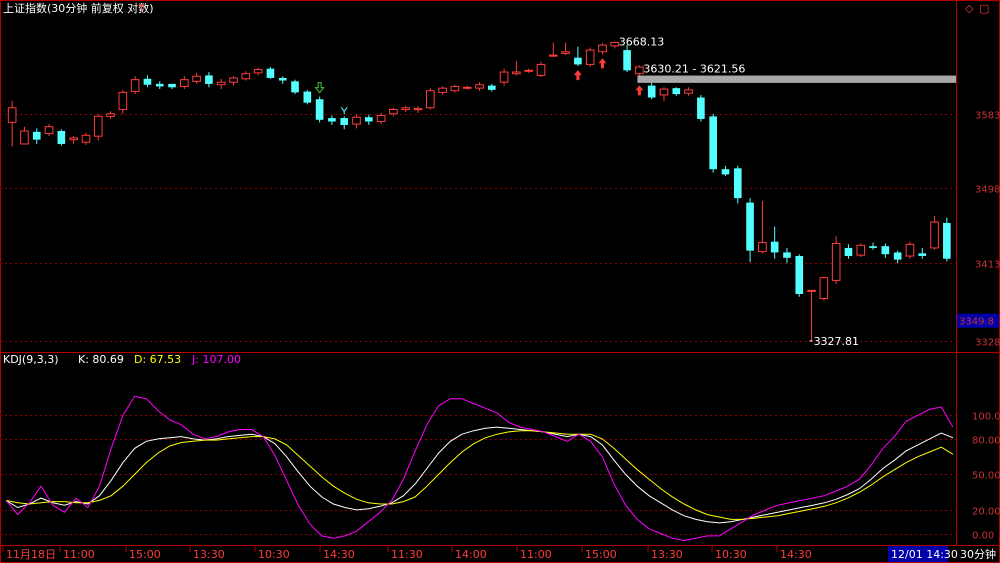 The height and width of the screenshot is (563, 1000). I want to click on diamond-icon: ◇, so click(969, 8).